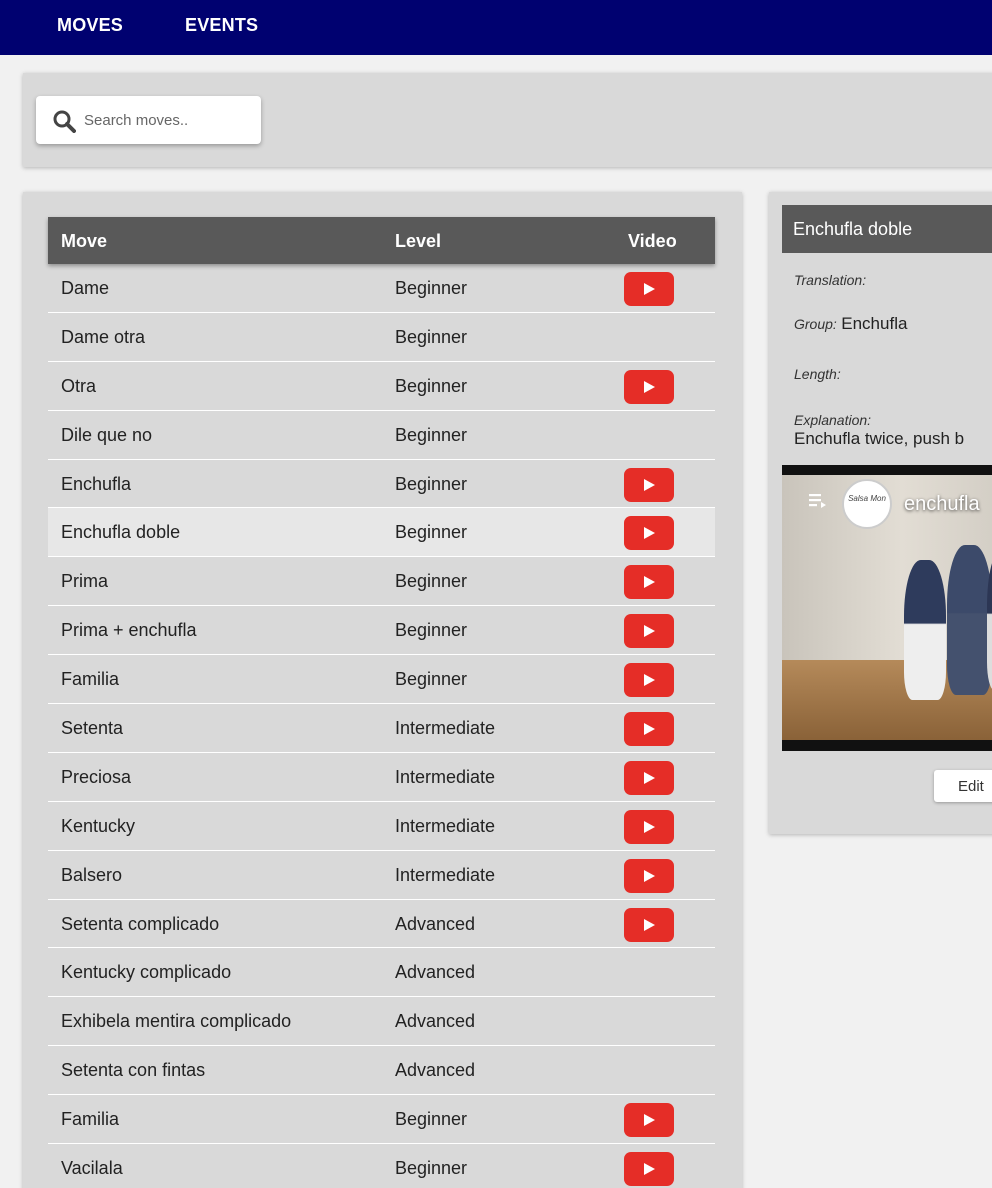 The width and height of the screenshot is (992, 1188). I want to click on length-label: Length:, so click(817, 374).